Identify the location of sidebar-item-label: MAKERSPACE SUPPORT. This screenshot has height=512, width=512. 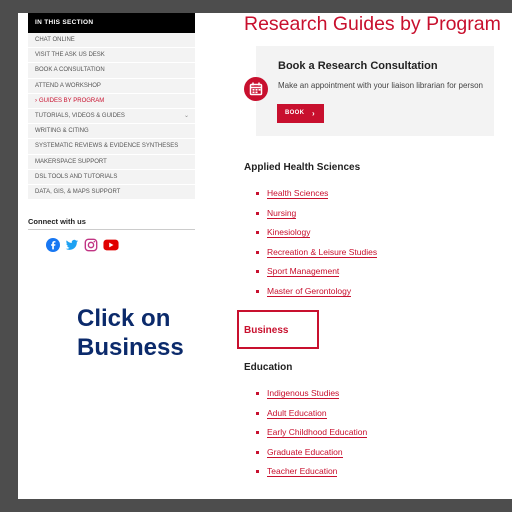
(71, 161).